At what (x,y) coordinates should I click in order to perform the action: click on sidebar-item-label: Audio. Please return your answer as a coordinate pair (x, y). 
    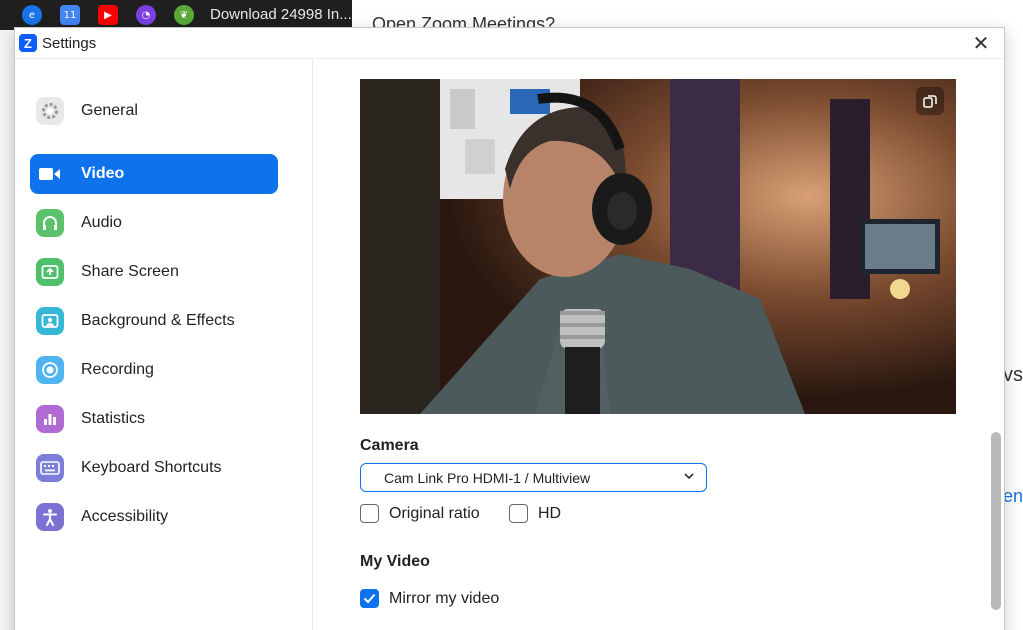
    Looking at the image, I should click on (101, 222).